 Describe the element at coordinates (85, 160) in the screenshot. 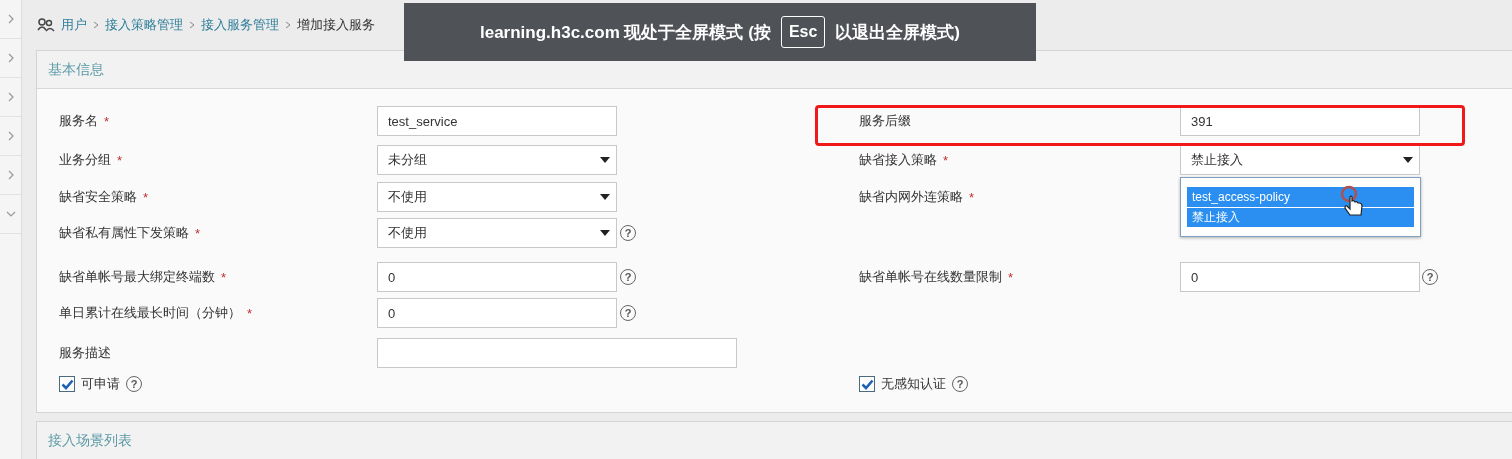

I see `field-label: 业务分组` at that location.